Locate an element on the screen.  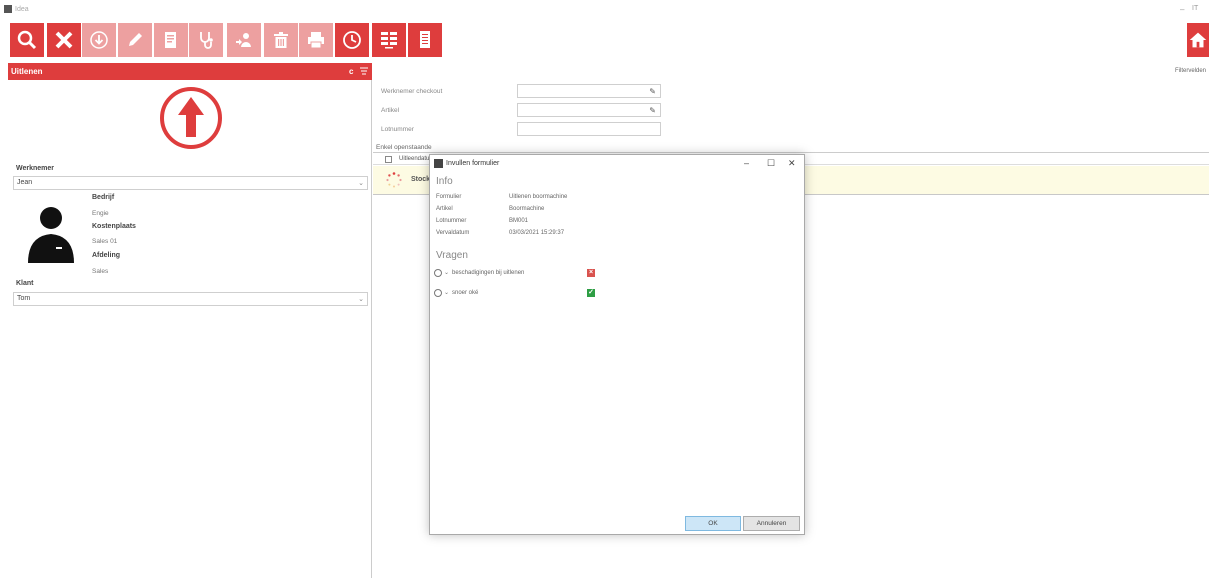
layout-button is located at coordinates (389, 40).